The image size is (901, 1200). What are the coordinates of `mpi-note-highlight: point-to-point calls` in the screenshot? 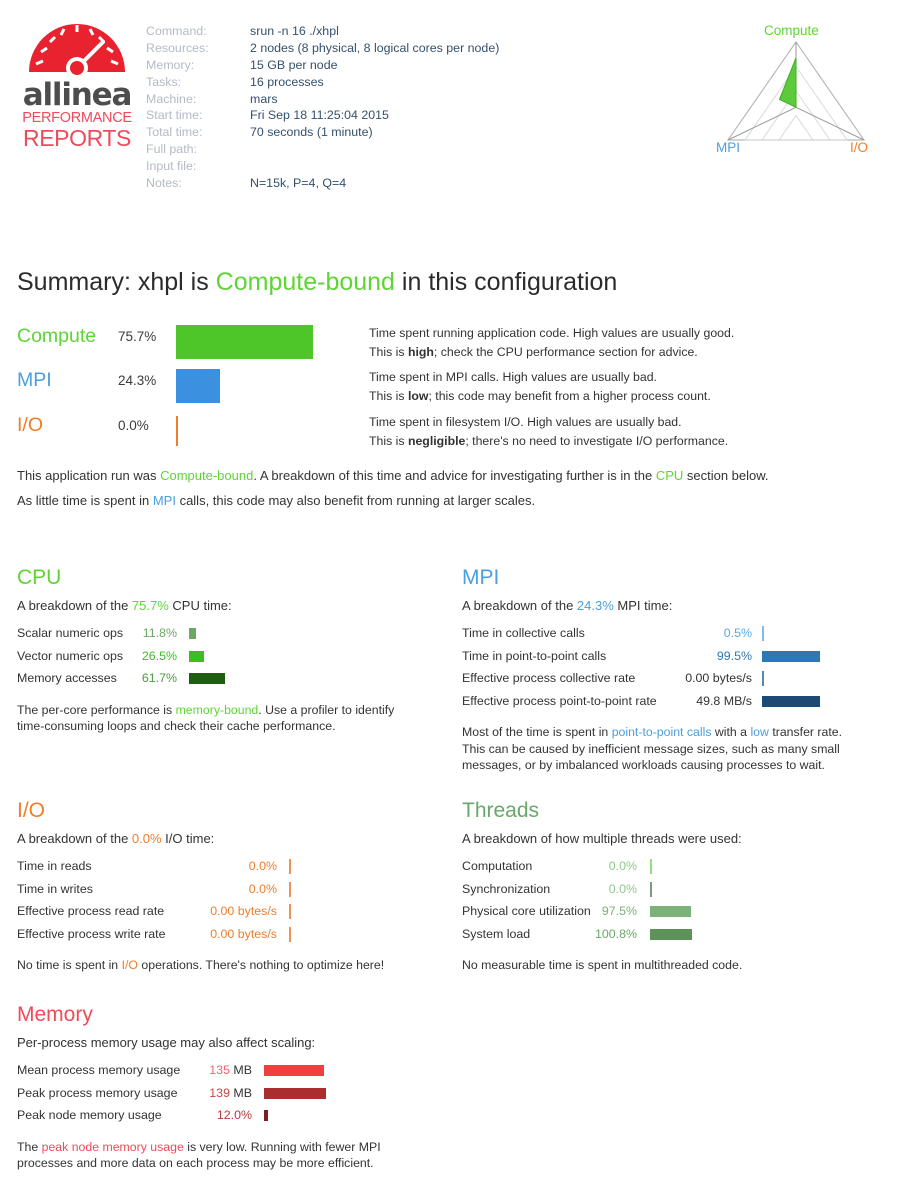 It's located at (661, 732).